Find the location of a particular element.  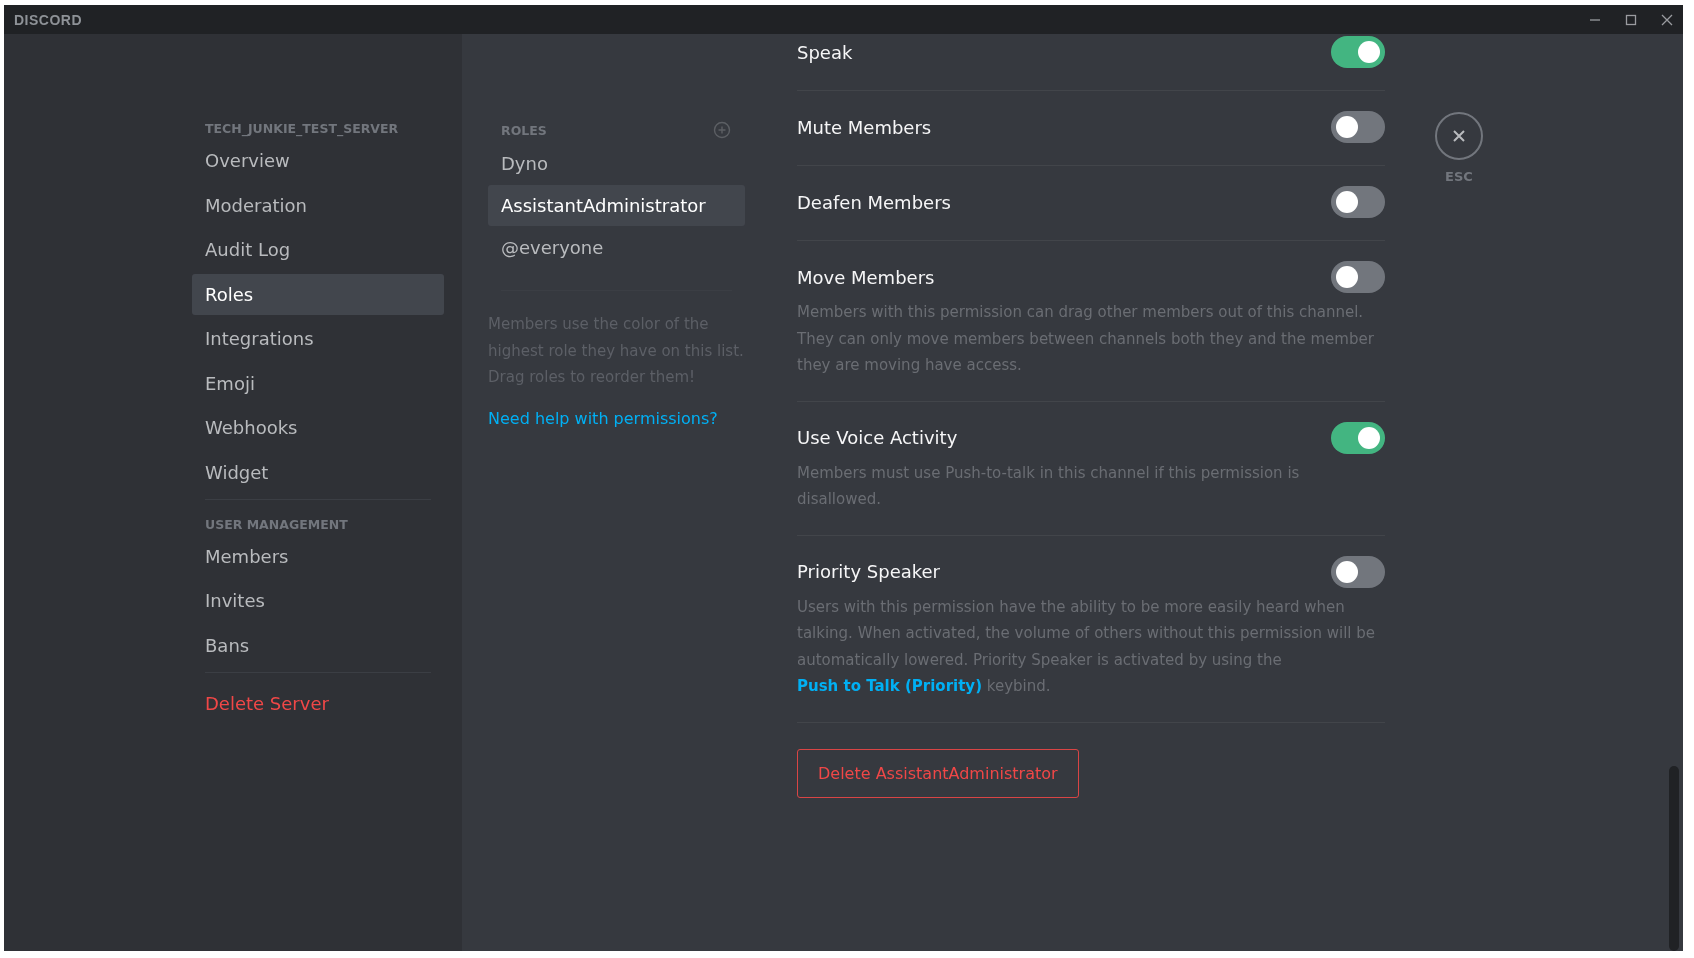

keybind-link: Push to Talk (Priority) is located at coordinates (889, 686).